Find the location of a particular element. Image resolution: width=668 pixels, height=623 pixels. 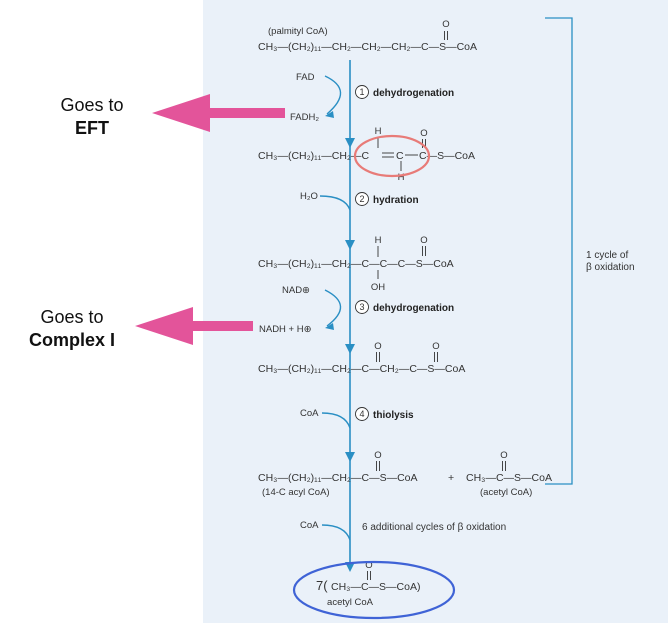

ketoacyl-coa: CH₃—(CH₂)₁₁—CH₂—C—CH₂—C—S—CoA is located at coordinates (361, 369).